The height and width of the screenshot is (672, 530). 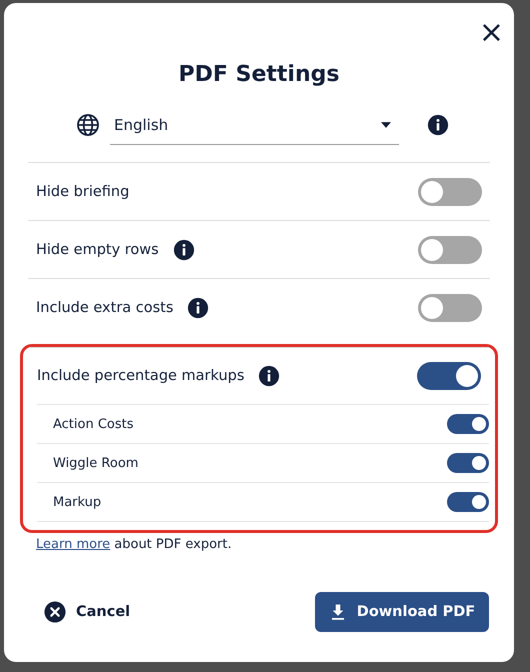 What do you see at coordinates (88, 125) in the screenshot?
I see `globe-icon` at bounding box center [88, 125].